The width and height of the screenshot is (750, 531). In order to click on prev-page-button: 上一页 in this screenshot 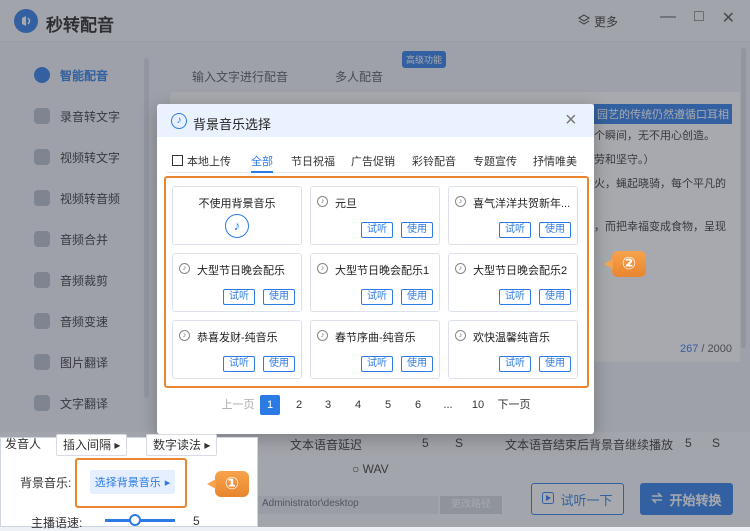, I will do `click(238, 405)`.